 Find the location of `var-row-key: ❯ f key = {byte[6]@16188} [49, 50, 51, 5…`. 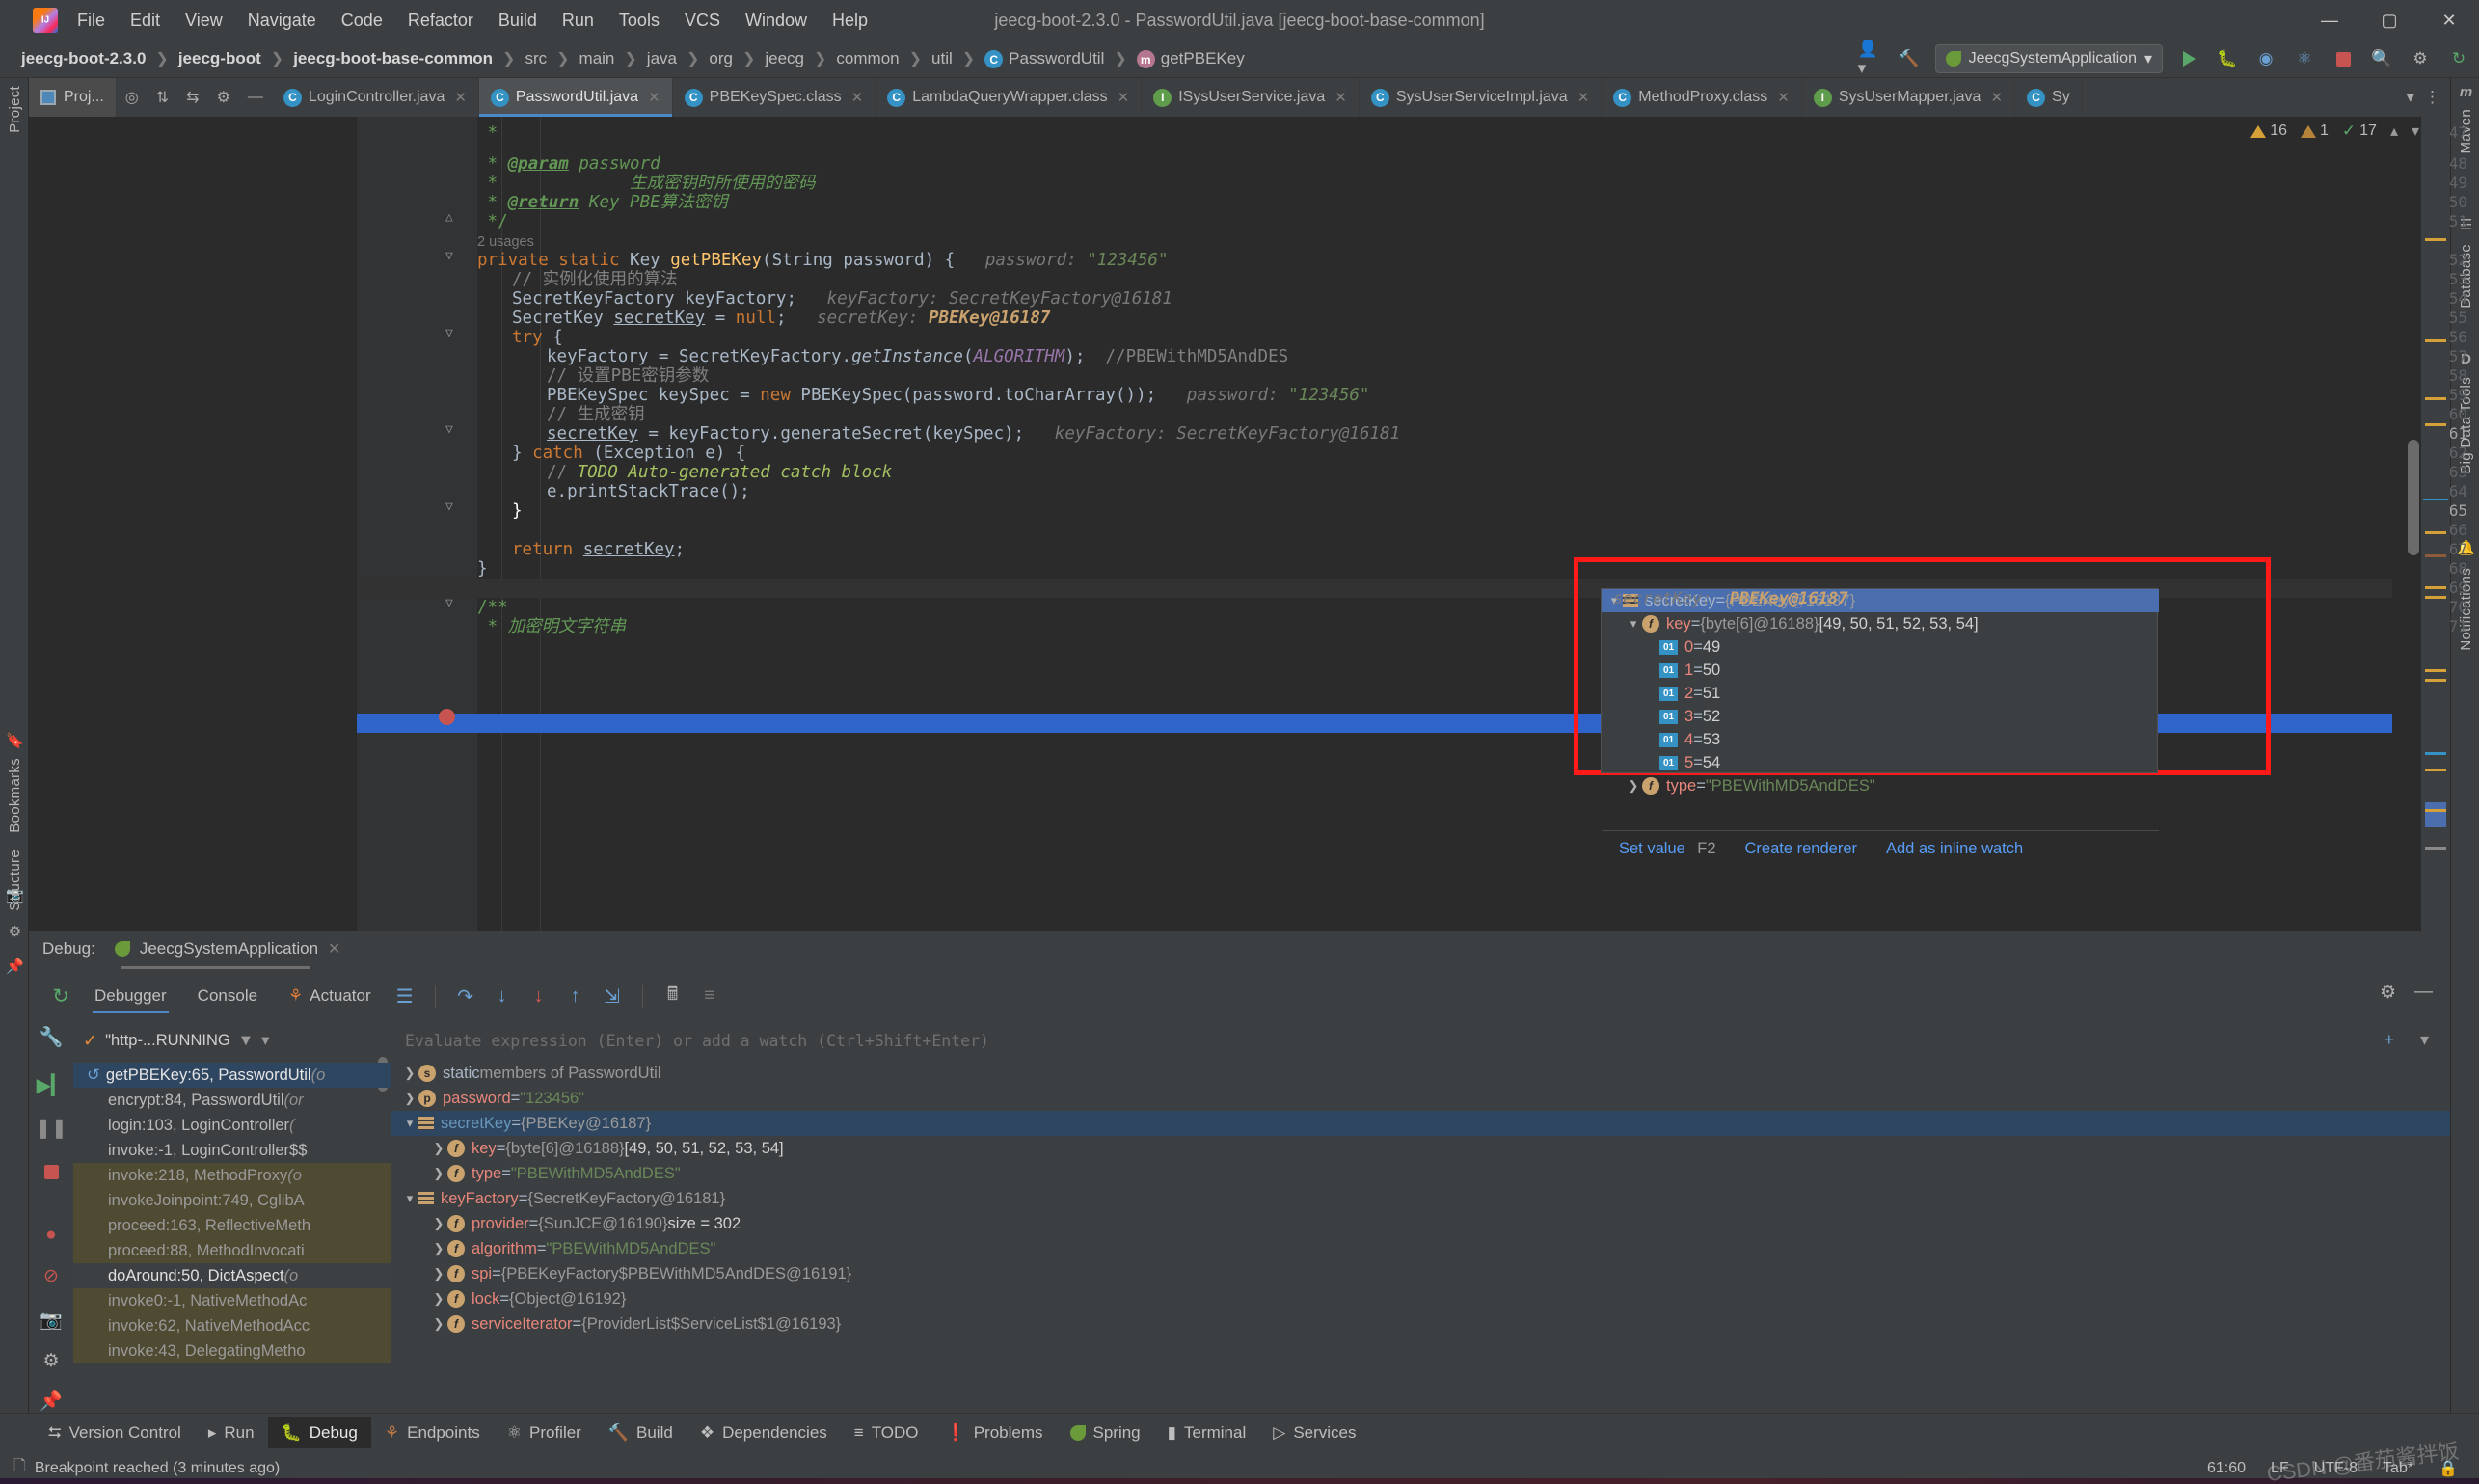

var-row-key: ❯ f key = {byte[6]@16188} [49, 50, 51, 5… is located at coordinates (1420, 1148).